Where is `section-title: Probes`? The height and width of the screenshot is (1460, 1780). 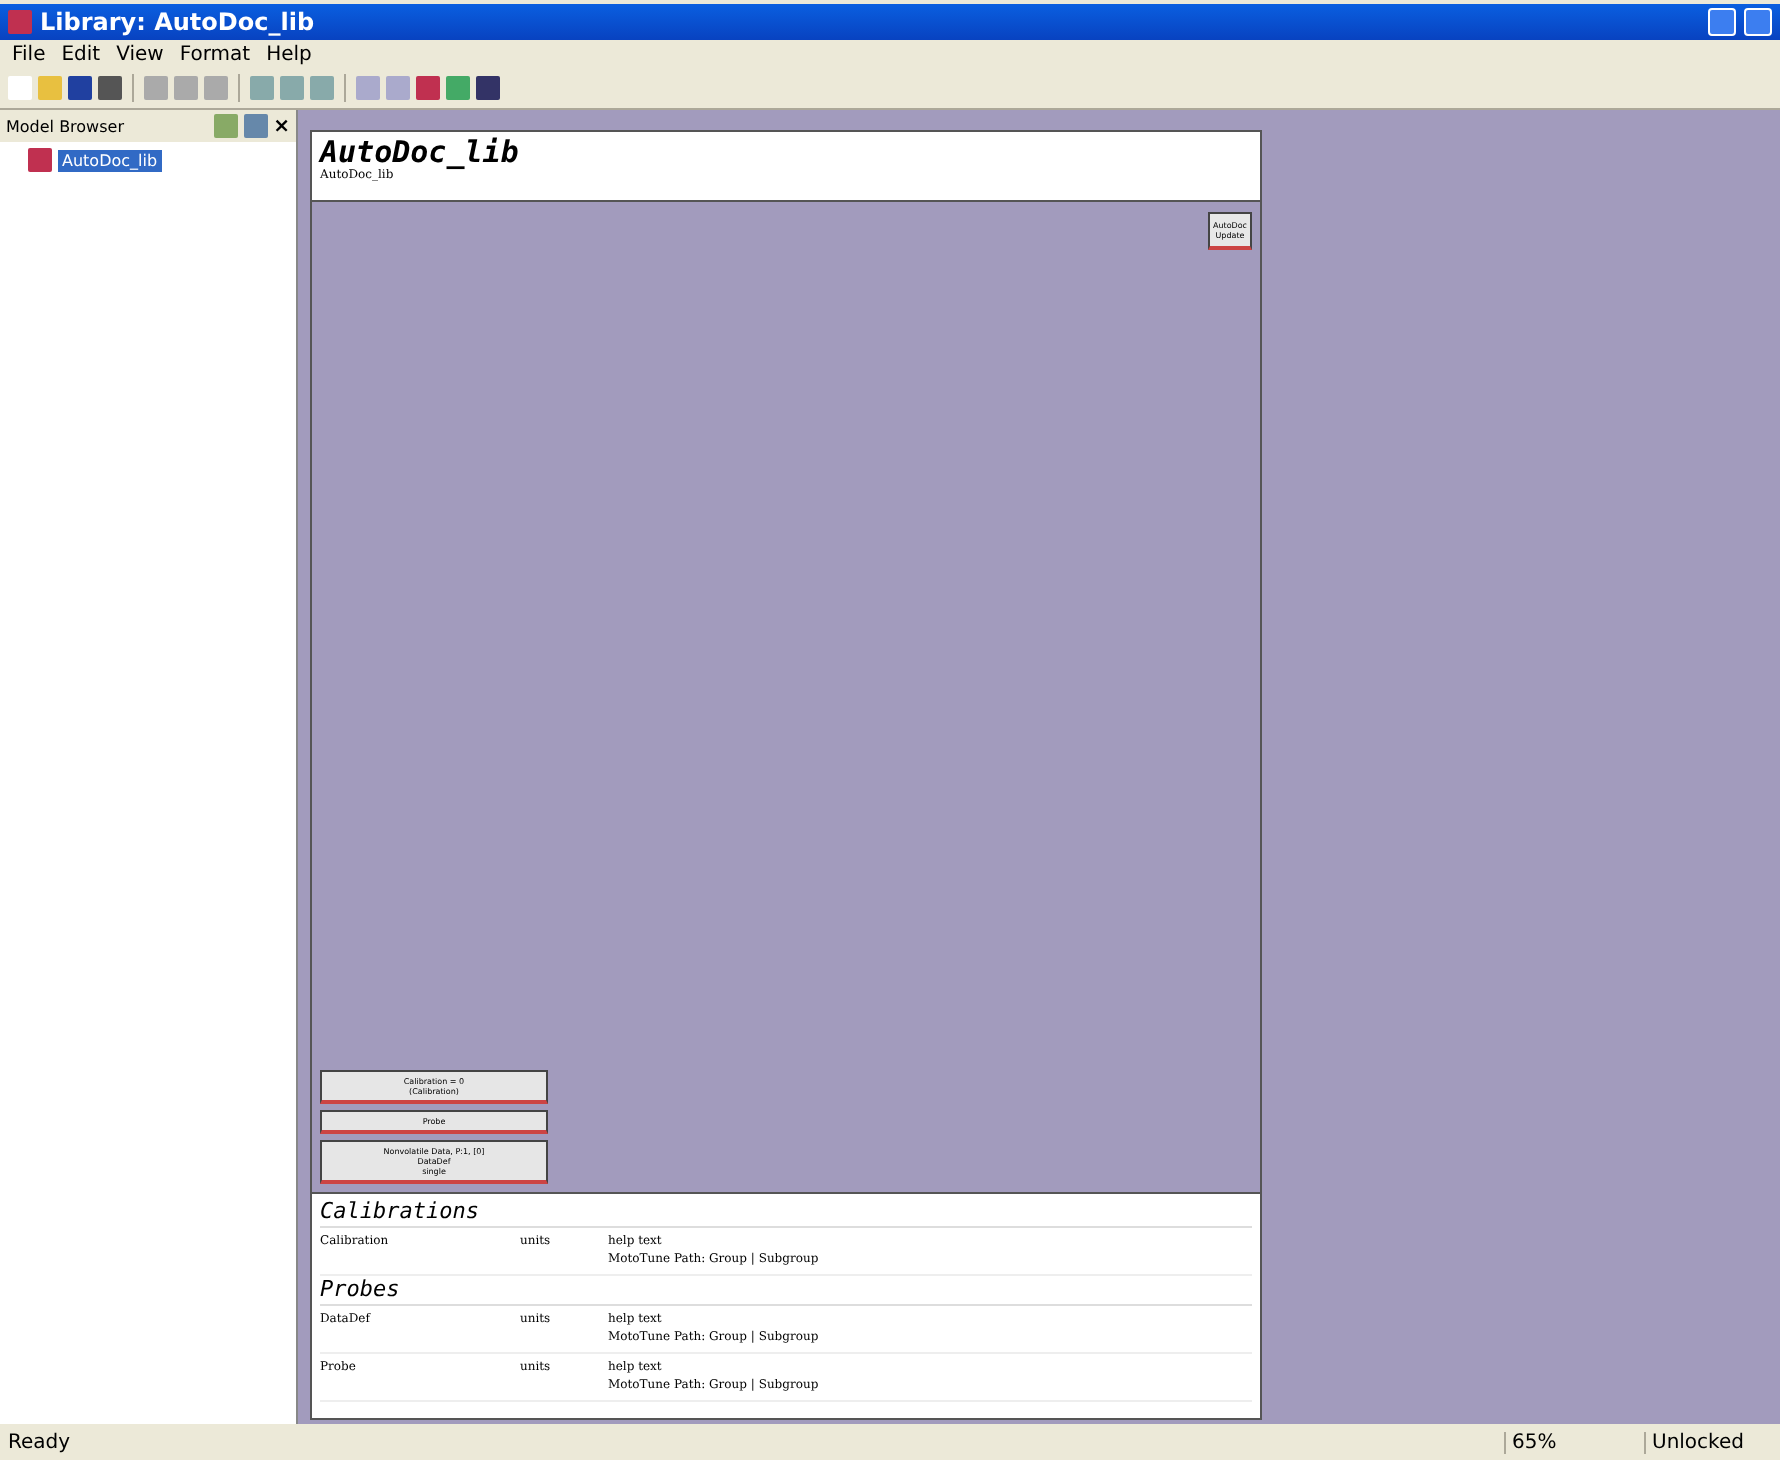 section-title: Probes is located at coordinates (786, 1291).